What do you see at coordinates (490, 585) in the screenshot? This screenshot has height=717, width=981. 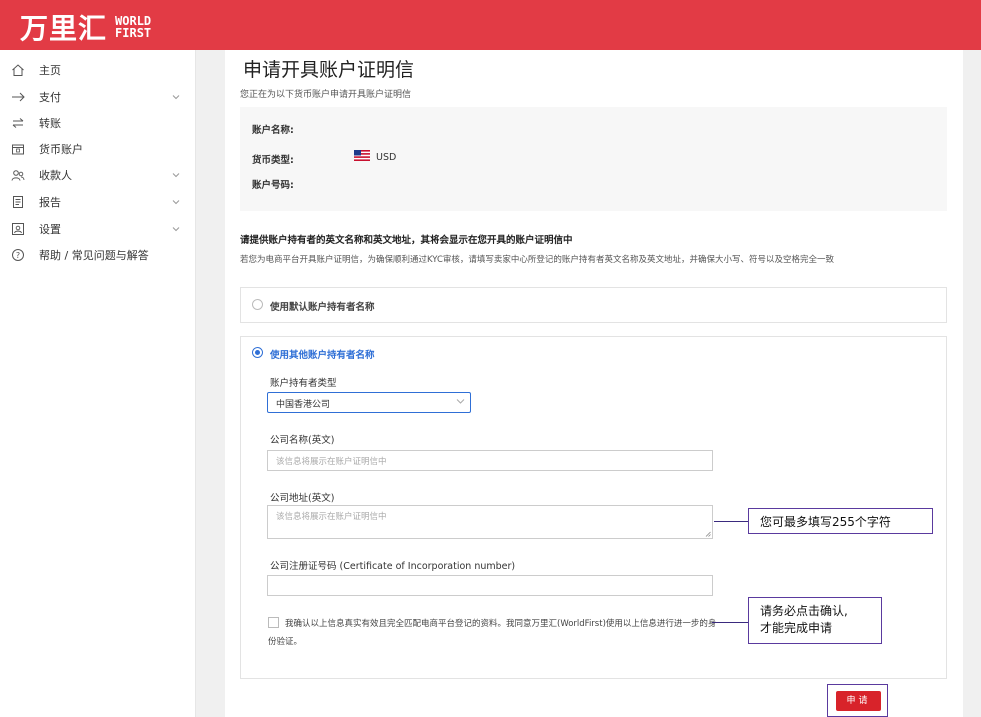 I see `registration-number-input` at bounding box center [490, 585].